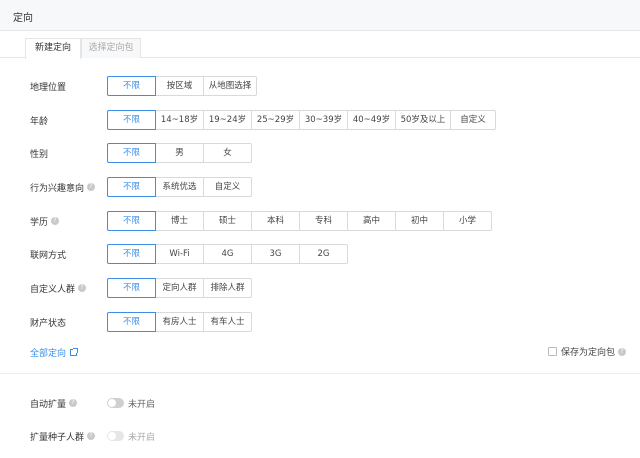  What do you see at coordinates (227, 221) in the screenshot?
I see `education-option-master: 硕士` at bounding box center [227, 221].